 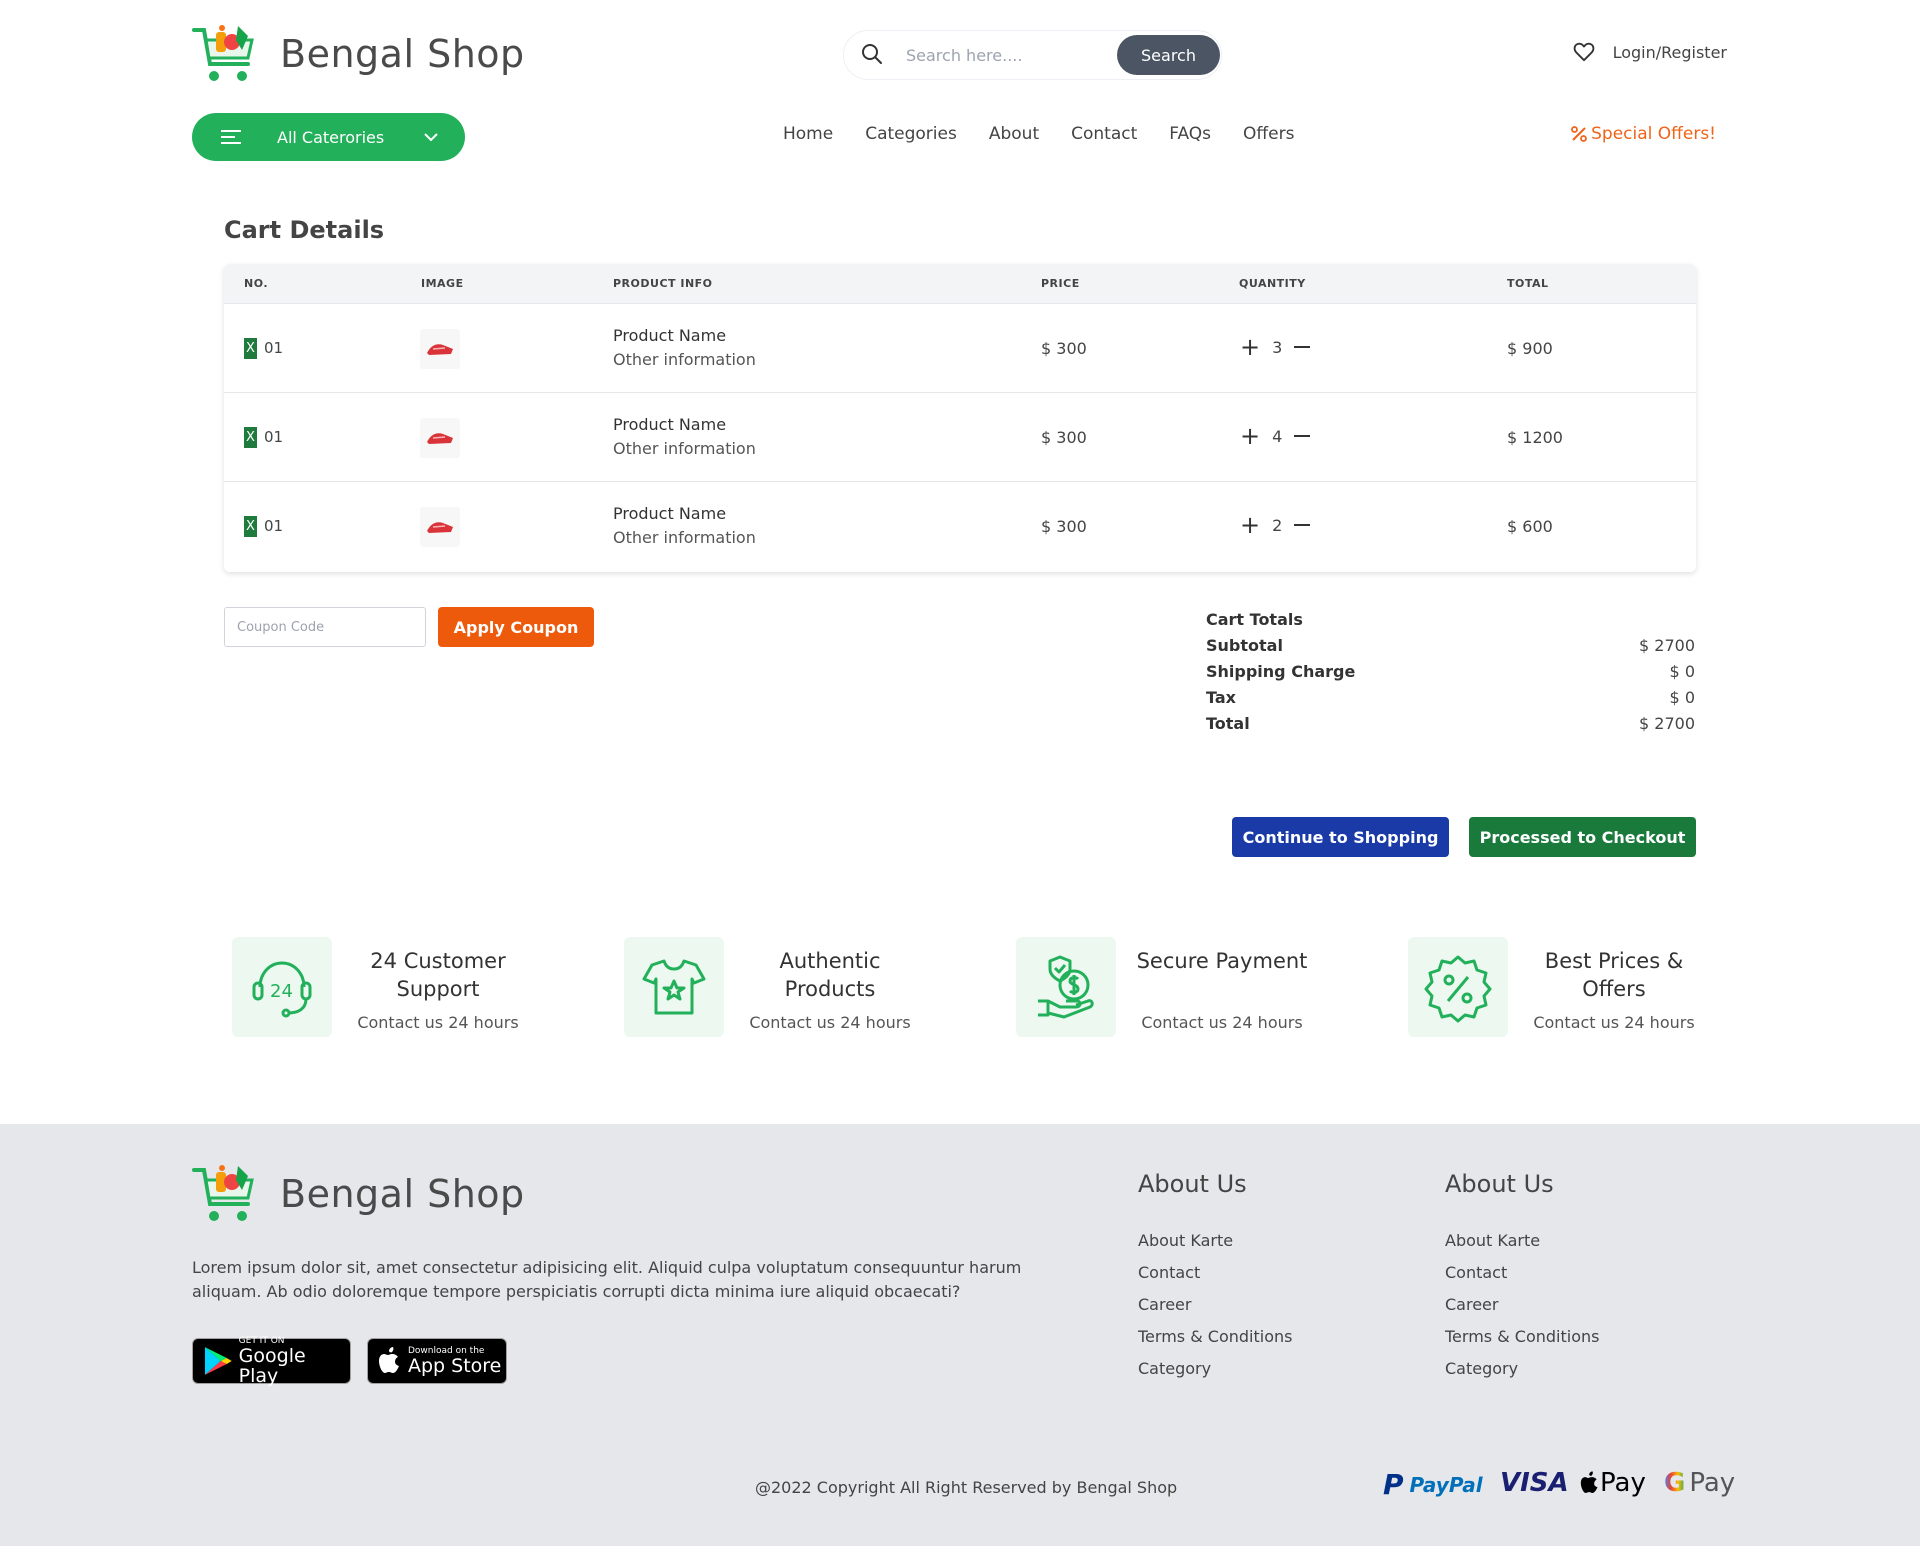 What do you see at coordinates (442, 283) in the screenshot?
I see `col-image: IMAGE` at bounding box center [442, 283].